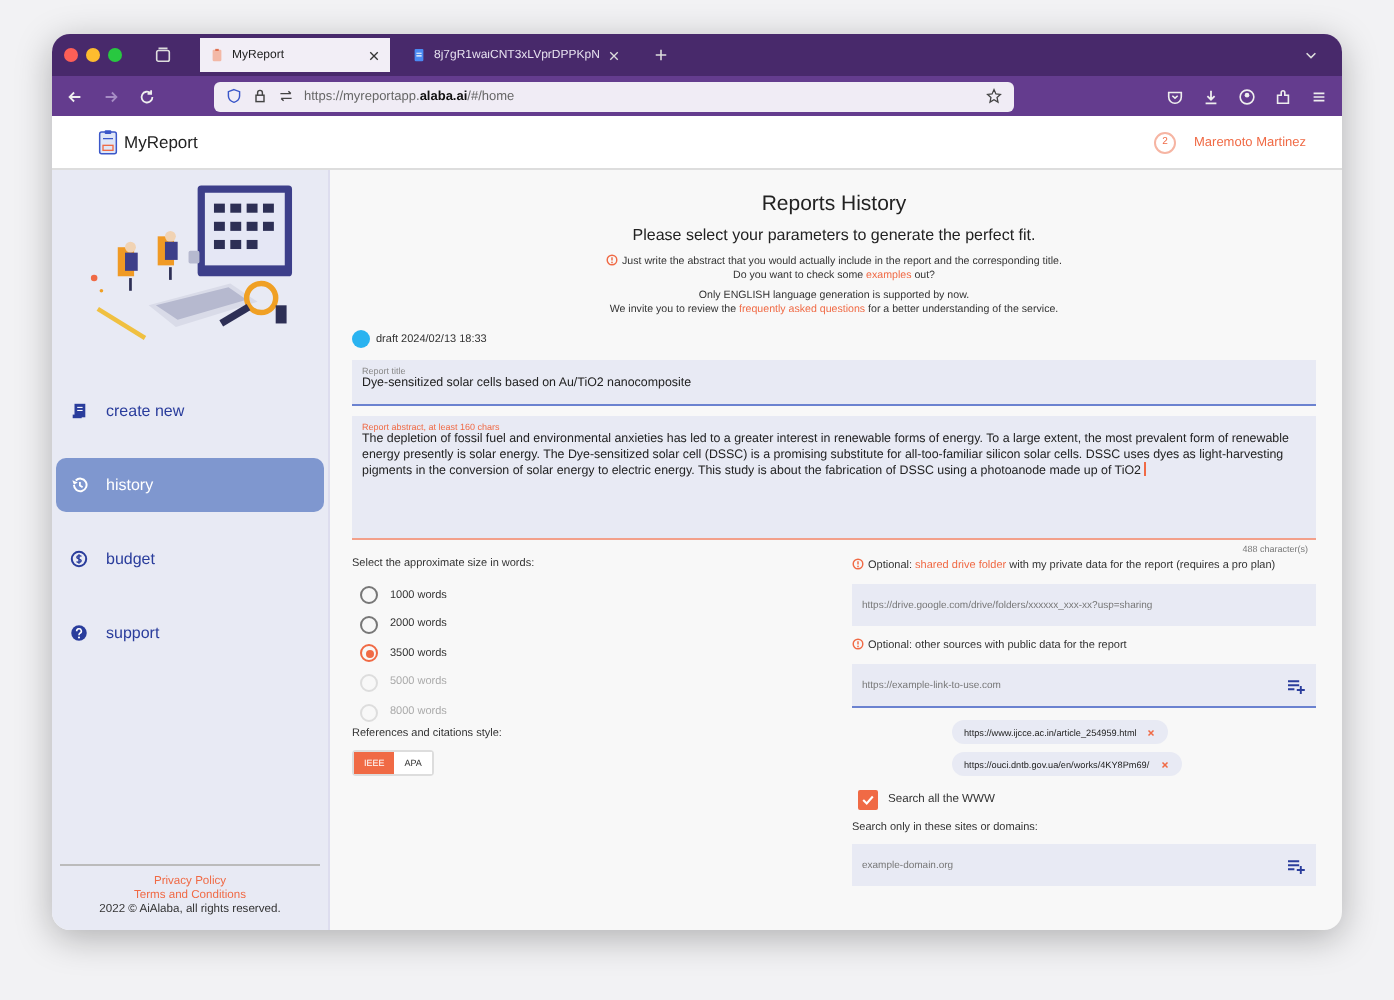  Describe the element at coordinates (115, 55) in the screenshot. I see `maximize-window-icon` at that location.